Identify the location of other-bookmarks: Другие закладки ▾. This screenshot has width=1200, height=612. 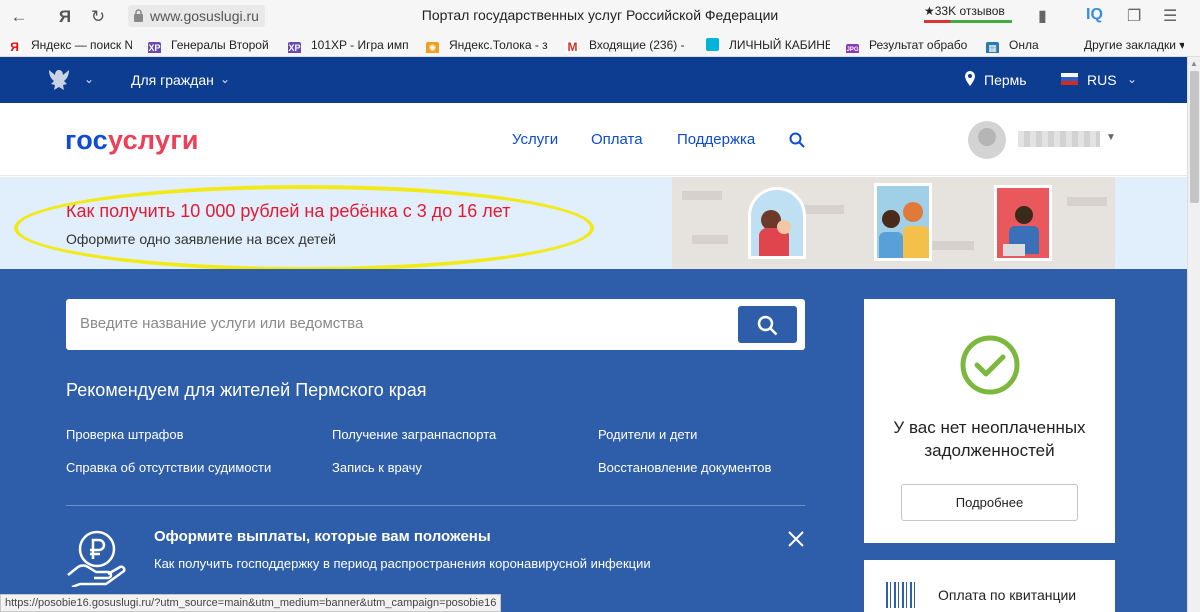
(1134, 45).